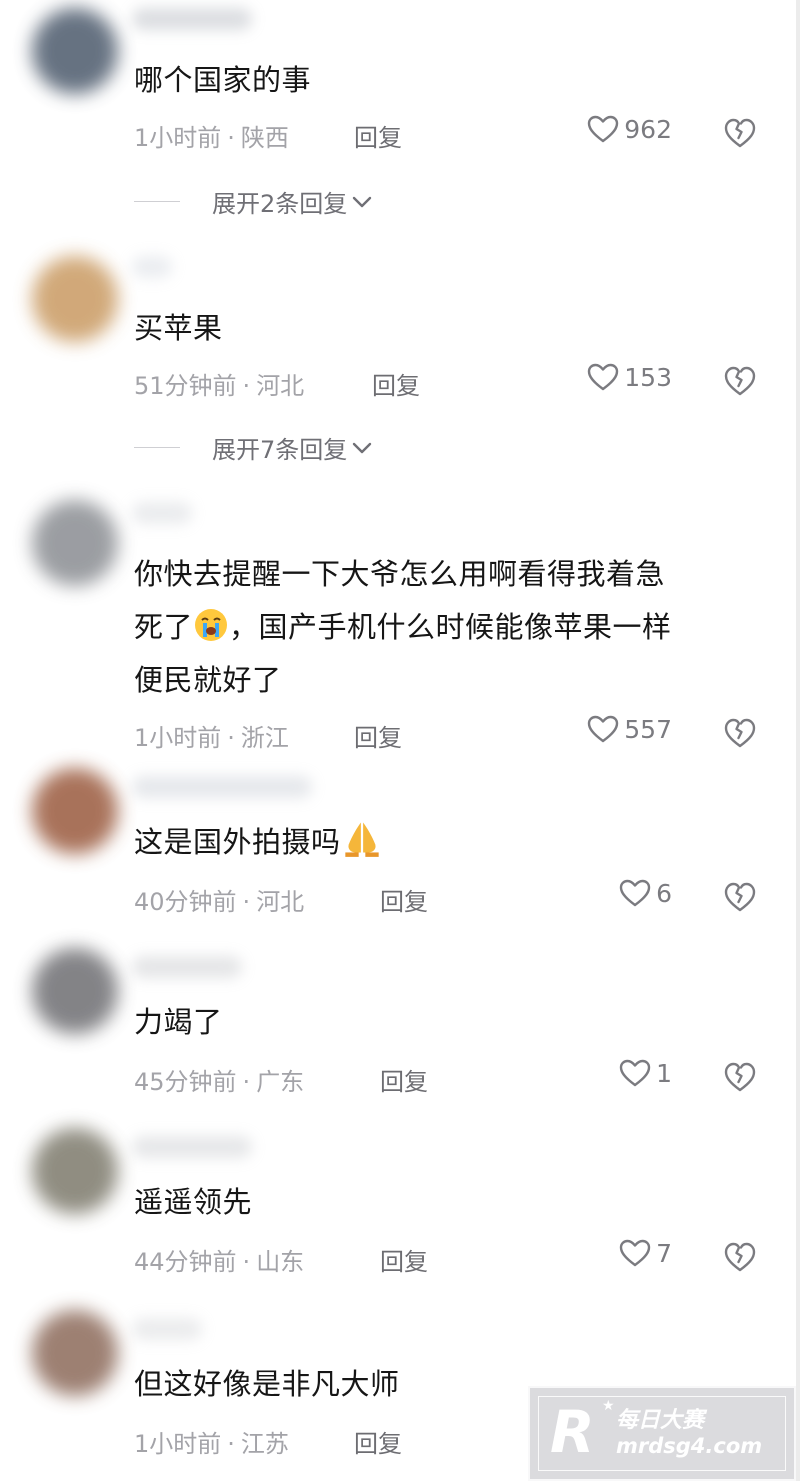 This screenshot has height=1481, width=800. Describe the element at coordinates (185, 1082) in the screenshot. I see `comment-time: 45分钟前` at that location.